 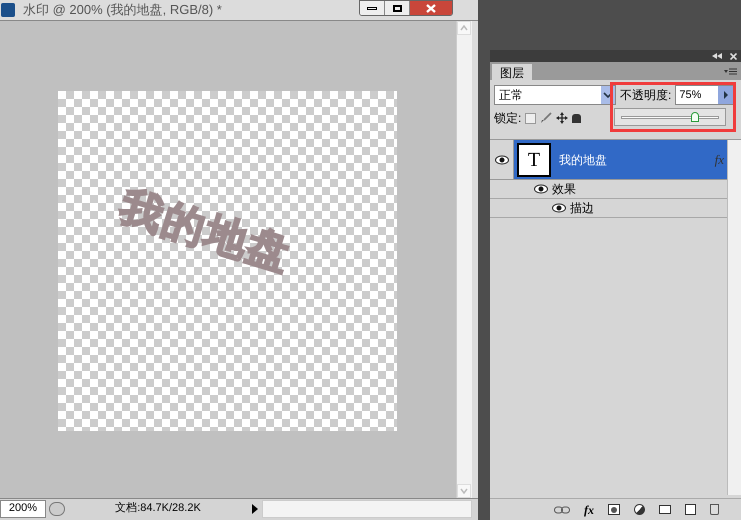 What do you see at coordinates (582, 208) in the screenshot?
I see `layer-effect-label: 描边` at bounding box center [582, 208].